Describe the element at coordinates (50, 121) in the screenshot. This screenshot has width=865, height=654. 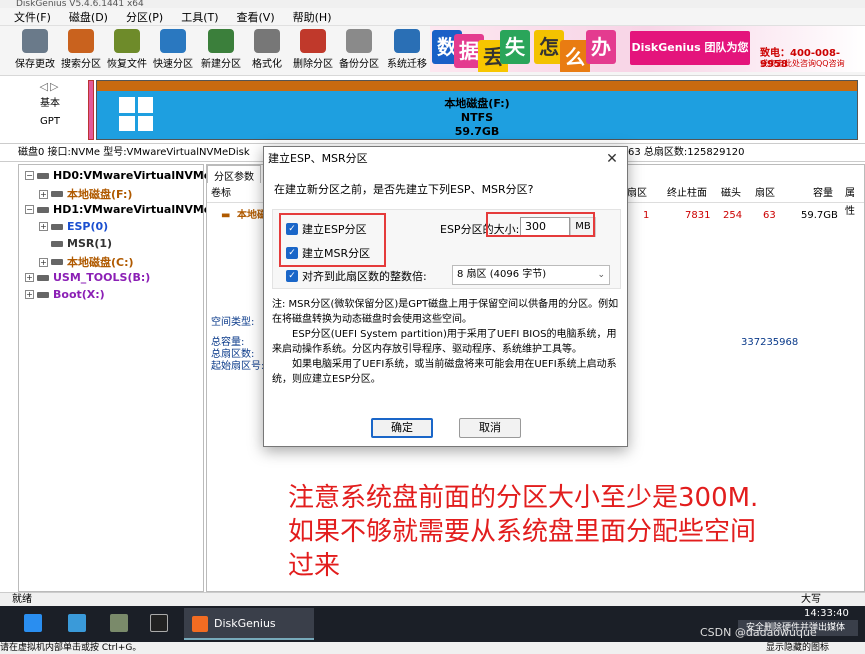
I see `disk-nav-type: GPT` at that location.